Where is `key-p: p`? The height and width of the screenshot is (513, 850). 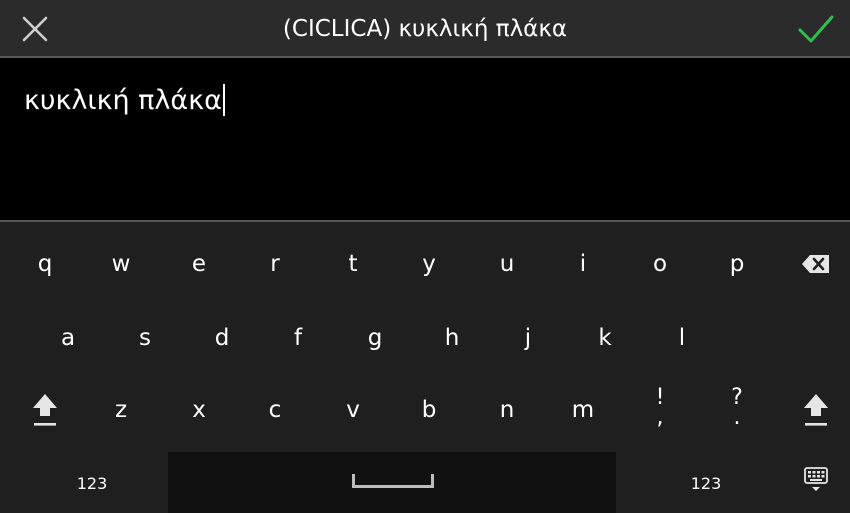 key-p: p is located at coordinates (737, 264).